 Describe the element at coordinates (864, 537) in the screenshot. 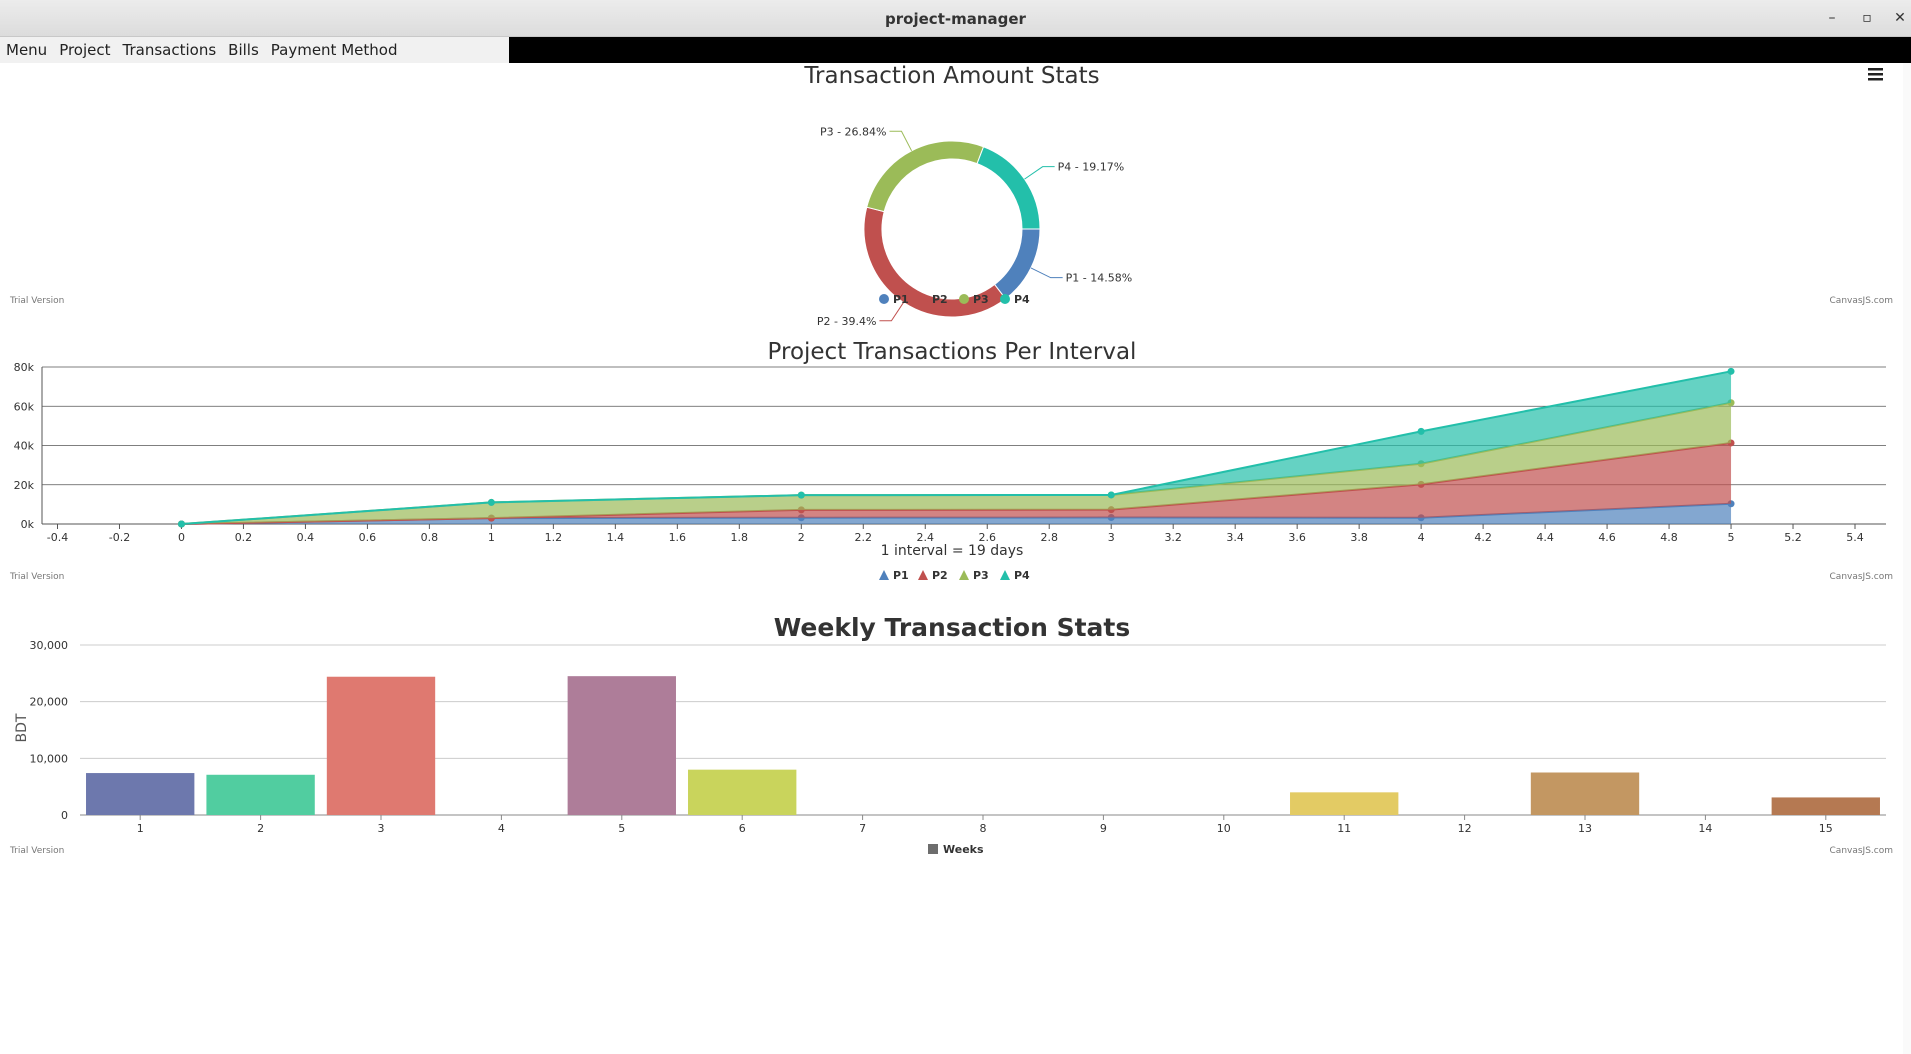

I see `x-tick-label: 2.2` at that location.